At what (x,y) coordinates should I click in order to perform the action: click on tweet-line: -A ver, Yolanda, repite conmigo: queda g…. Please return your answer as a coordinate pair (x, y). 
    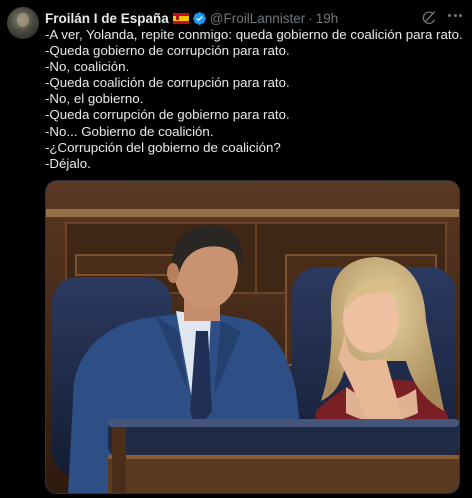
    Looking at the image, I should click on (254, 34).